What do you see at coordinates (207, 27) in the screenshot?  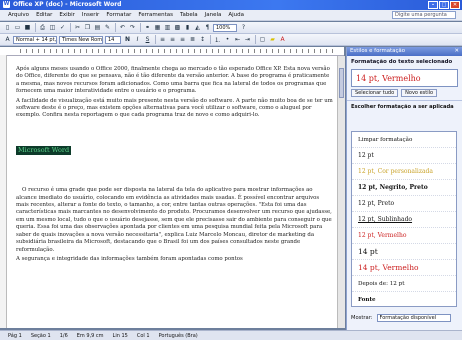 I see `show-hide-icon: ¶` at bounding box center [207, 27].